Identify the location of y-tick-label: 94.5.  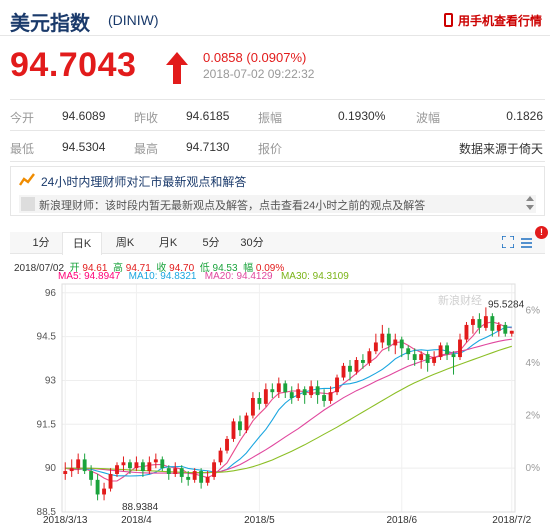
(47, 337).